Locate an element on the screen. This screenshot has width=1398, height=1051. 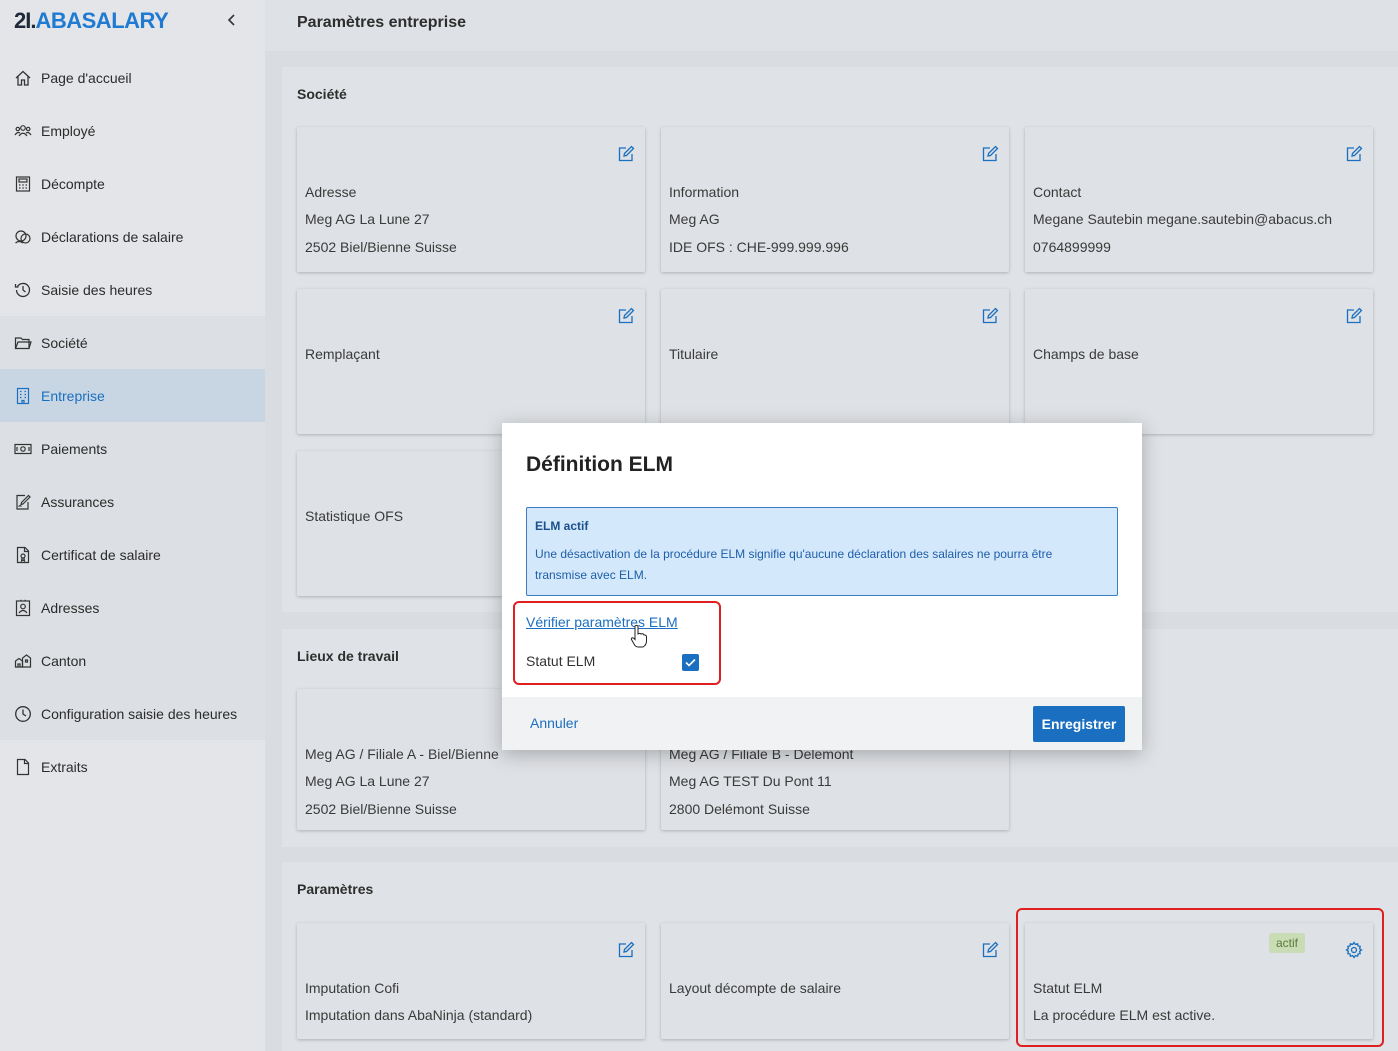
sidebar-item-decompte: Décompte is located at coordinates (132, 183).